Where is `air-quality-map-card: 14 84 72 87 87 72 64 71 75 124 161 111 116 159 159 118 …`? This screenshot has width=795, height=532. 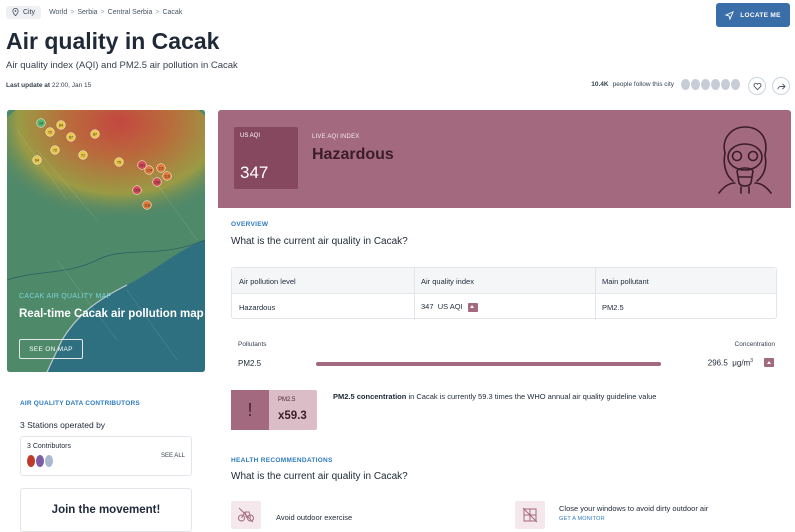
air-quality-map-card: 14 84 72 87 87 72 64 71 75 124 161 111 116 159 159 118 … is located at coordinates (106, 241).